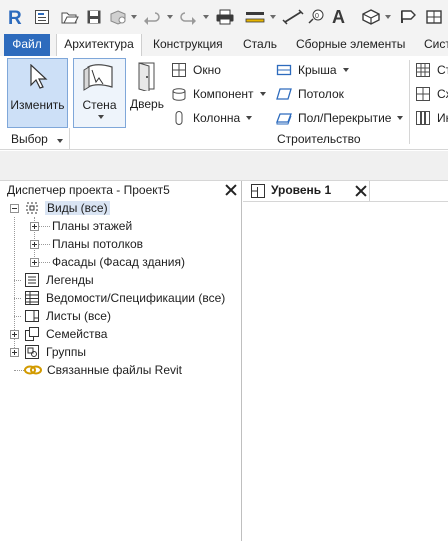  What do you see at coordinates (423, 118) in the screenshot?
I see `mullion-icon` at bounding box center [423, 118].